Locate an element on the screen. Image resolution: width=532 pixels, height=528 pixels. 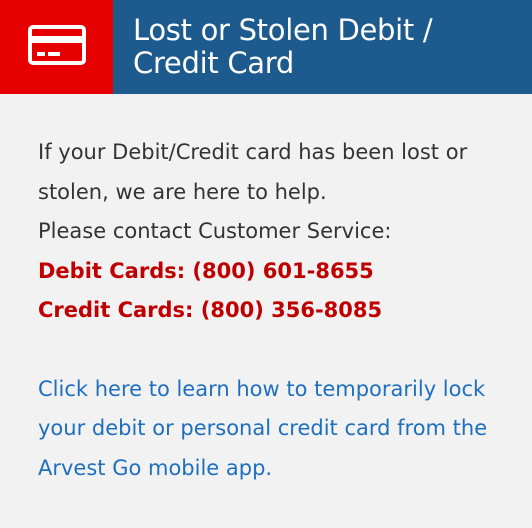
credit-card-icon is located at coordinates (56, 47).